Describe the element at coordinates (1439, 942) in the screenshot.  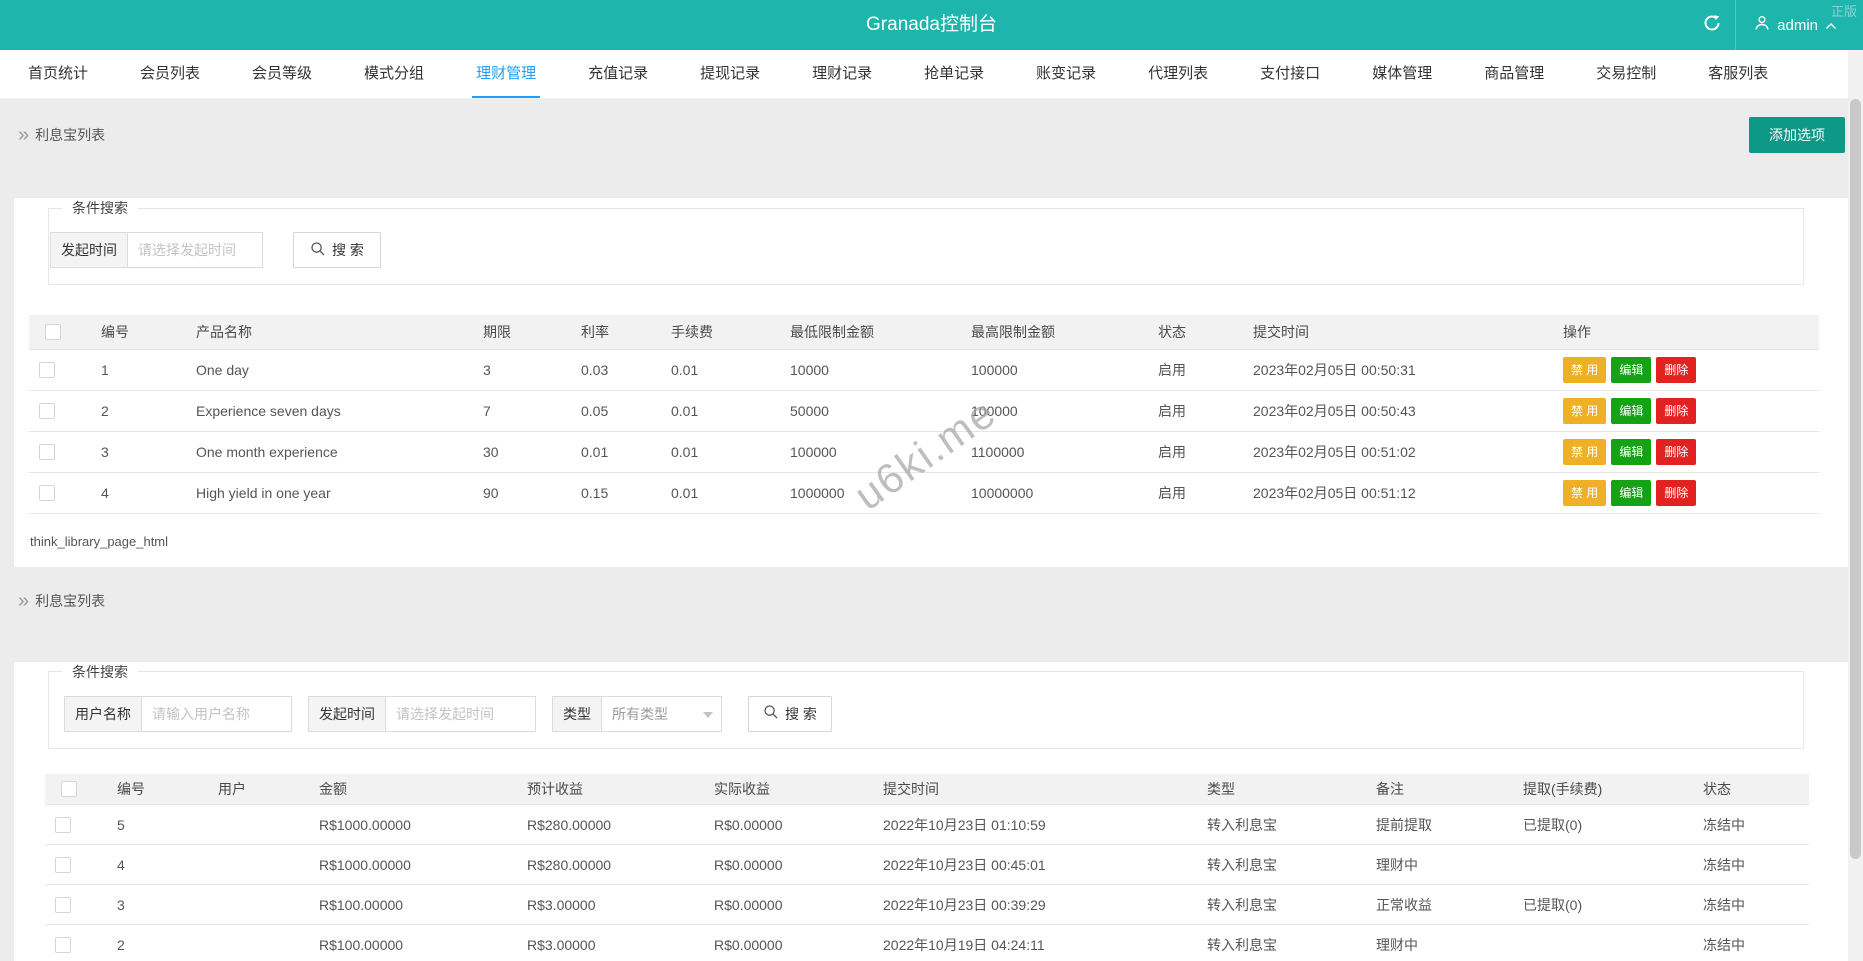
I see `cell-note: 理财中` at that location.